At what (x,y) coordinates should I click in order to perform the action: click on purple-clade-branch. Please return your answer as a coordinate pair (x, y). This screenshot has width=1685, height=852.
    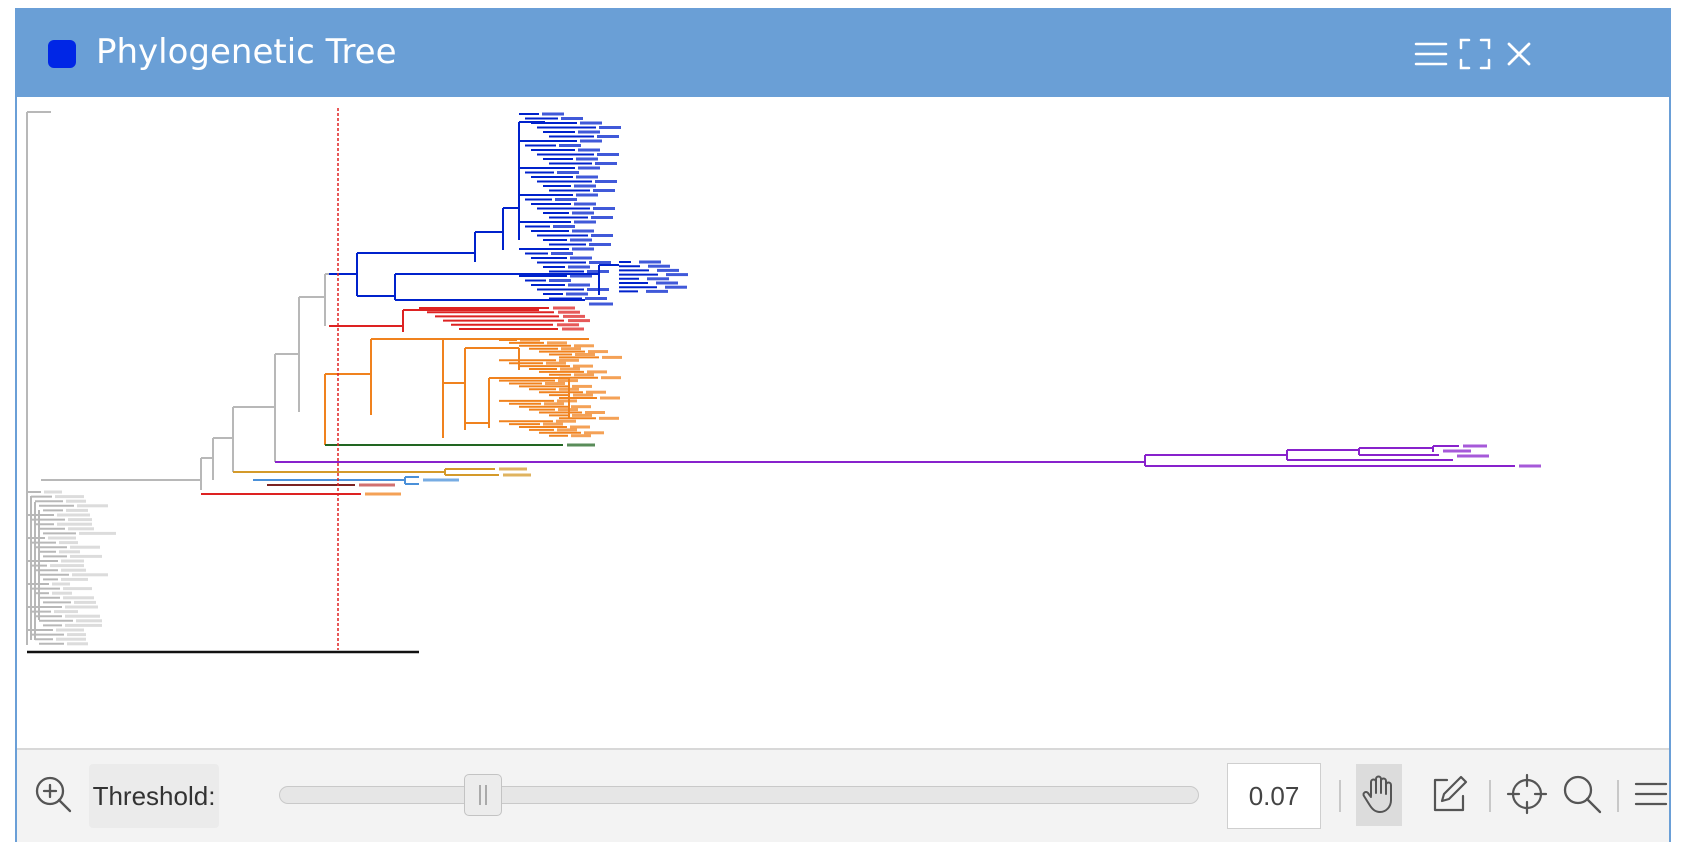
    Looking at the image, I should click on (867, 455).